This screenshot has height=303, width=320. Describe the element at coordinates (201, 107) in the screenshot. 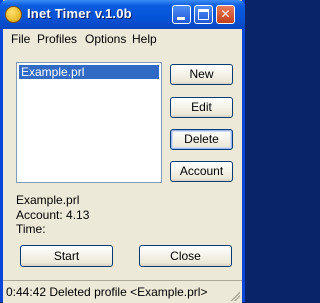

I see `edit-button: Edit` at that location.